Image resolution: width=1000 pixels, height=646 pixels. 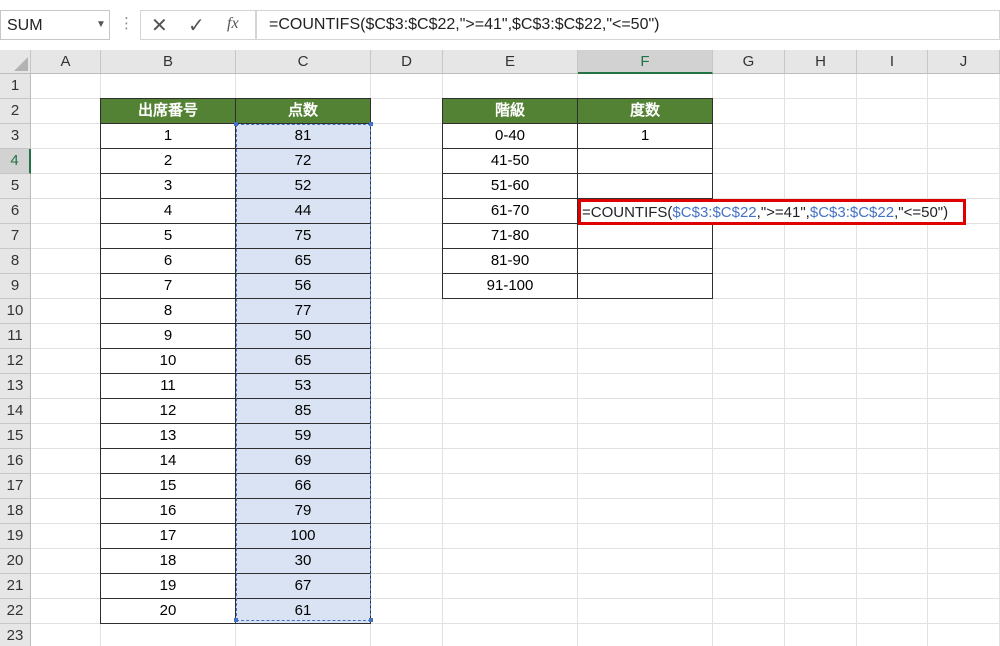 I want to click on row-header-4: 4, so click(x=15, y=161).